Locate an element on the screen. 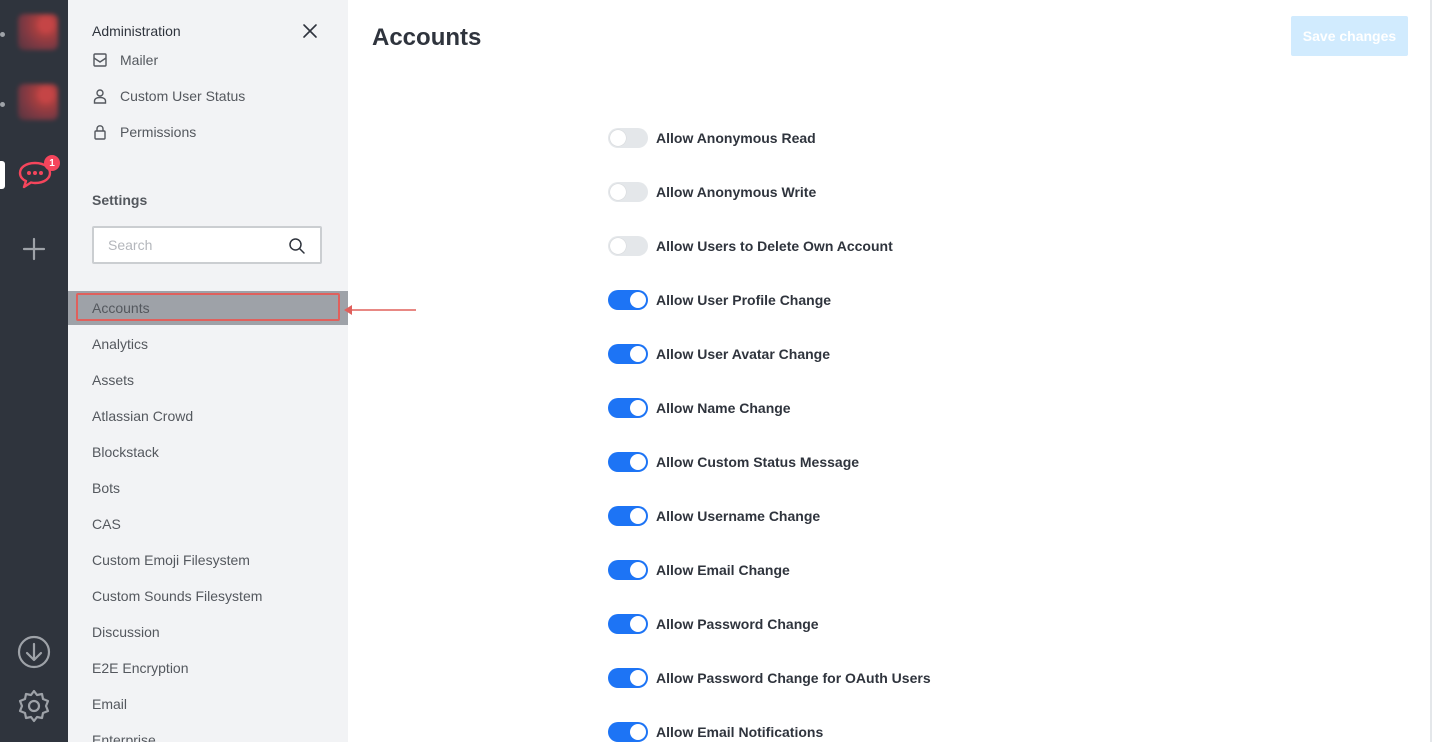  unread-badge: 1 is located at coordinates (52, 163).